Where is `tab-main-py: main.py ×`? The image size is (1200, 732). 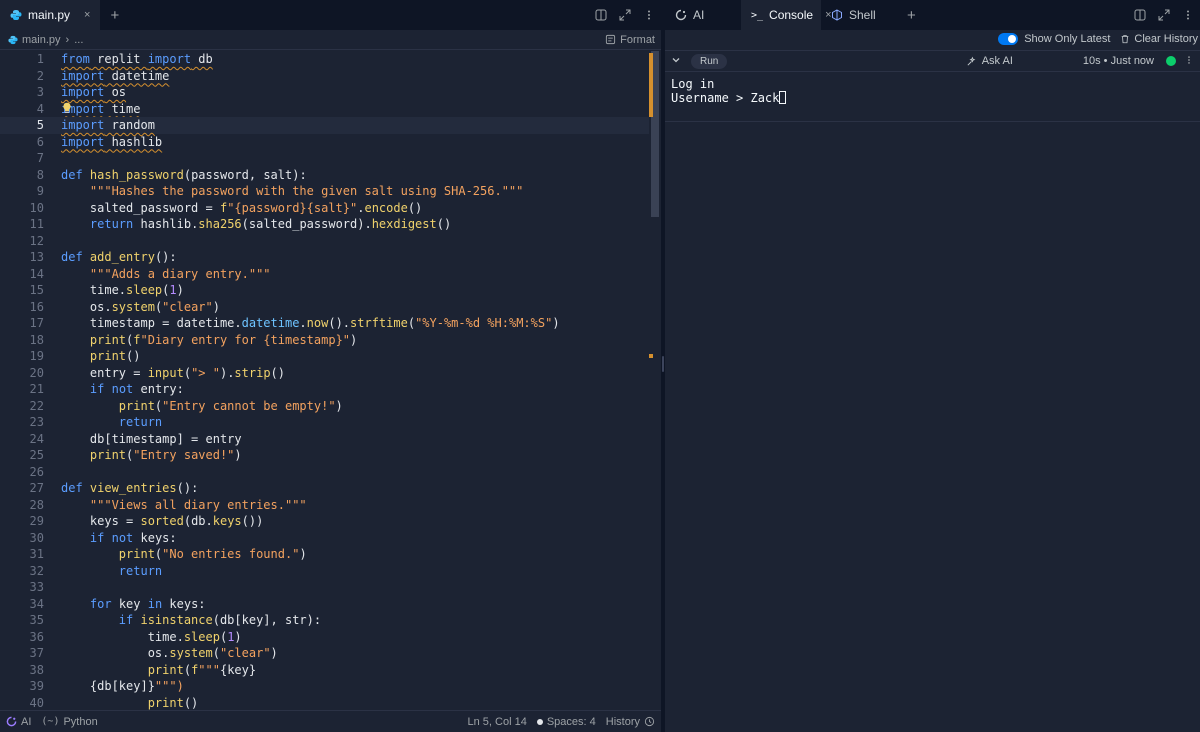 tab-main-py: main.py × is located at coordinates (50, 15).